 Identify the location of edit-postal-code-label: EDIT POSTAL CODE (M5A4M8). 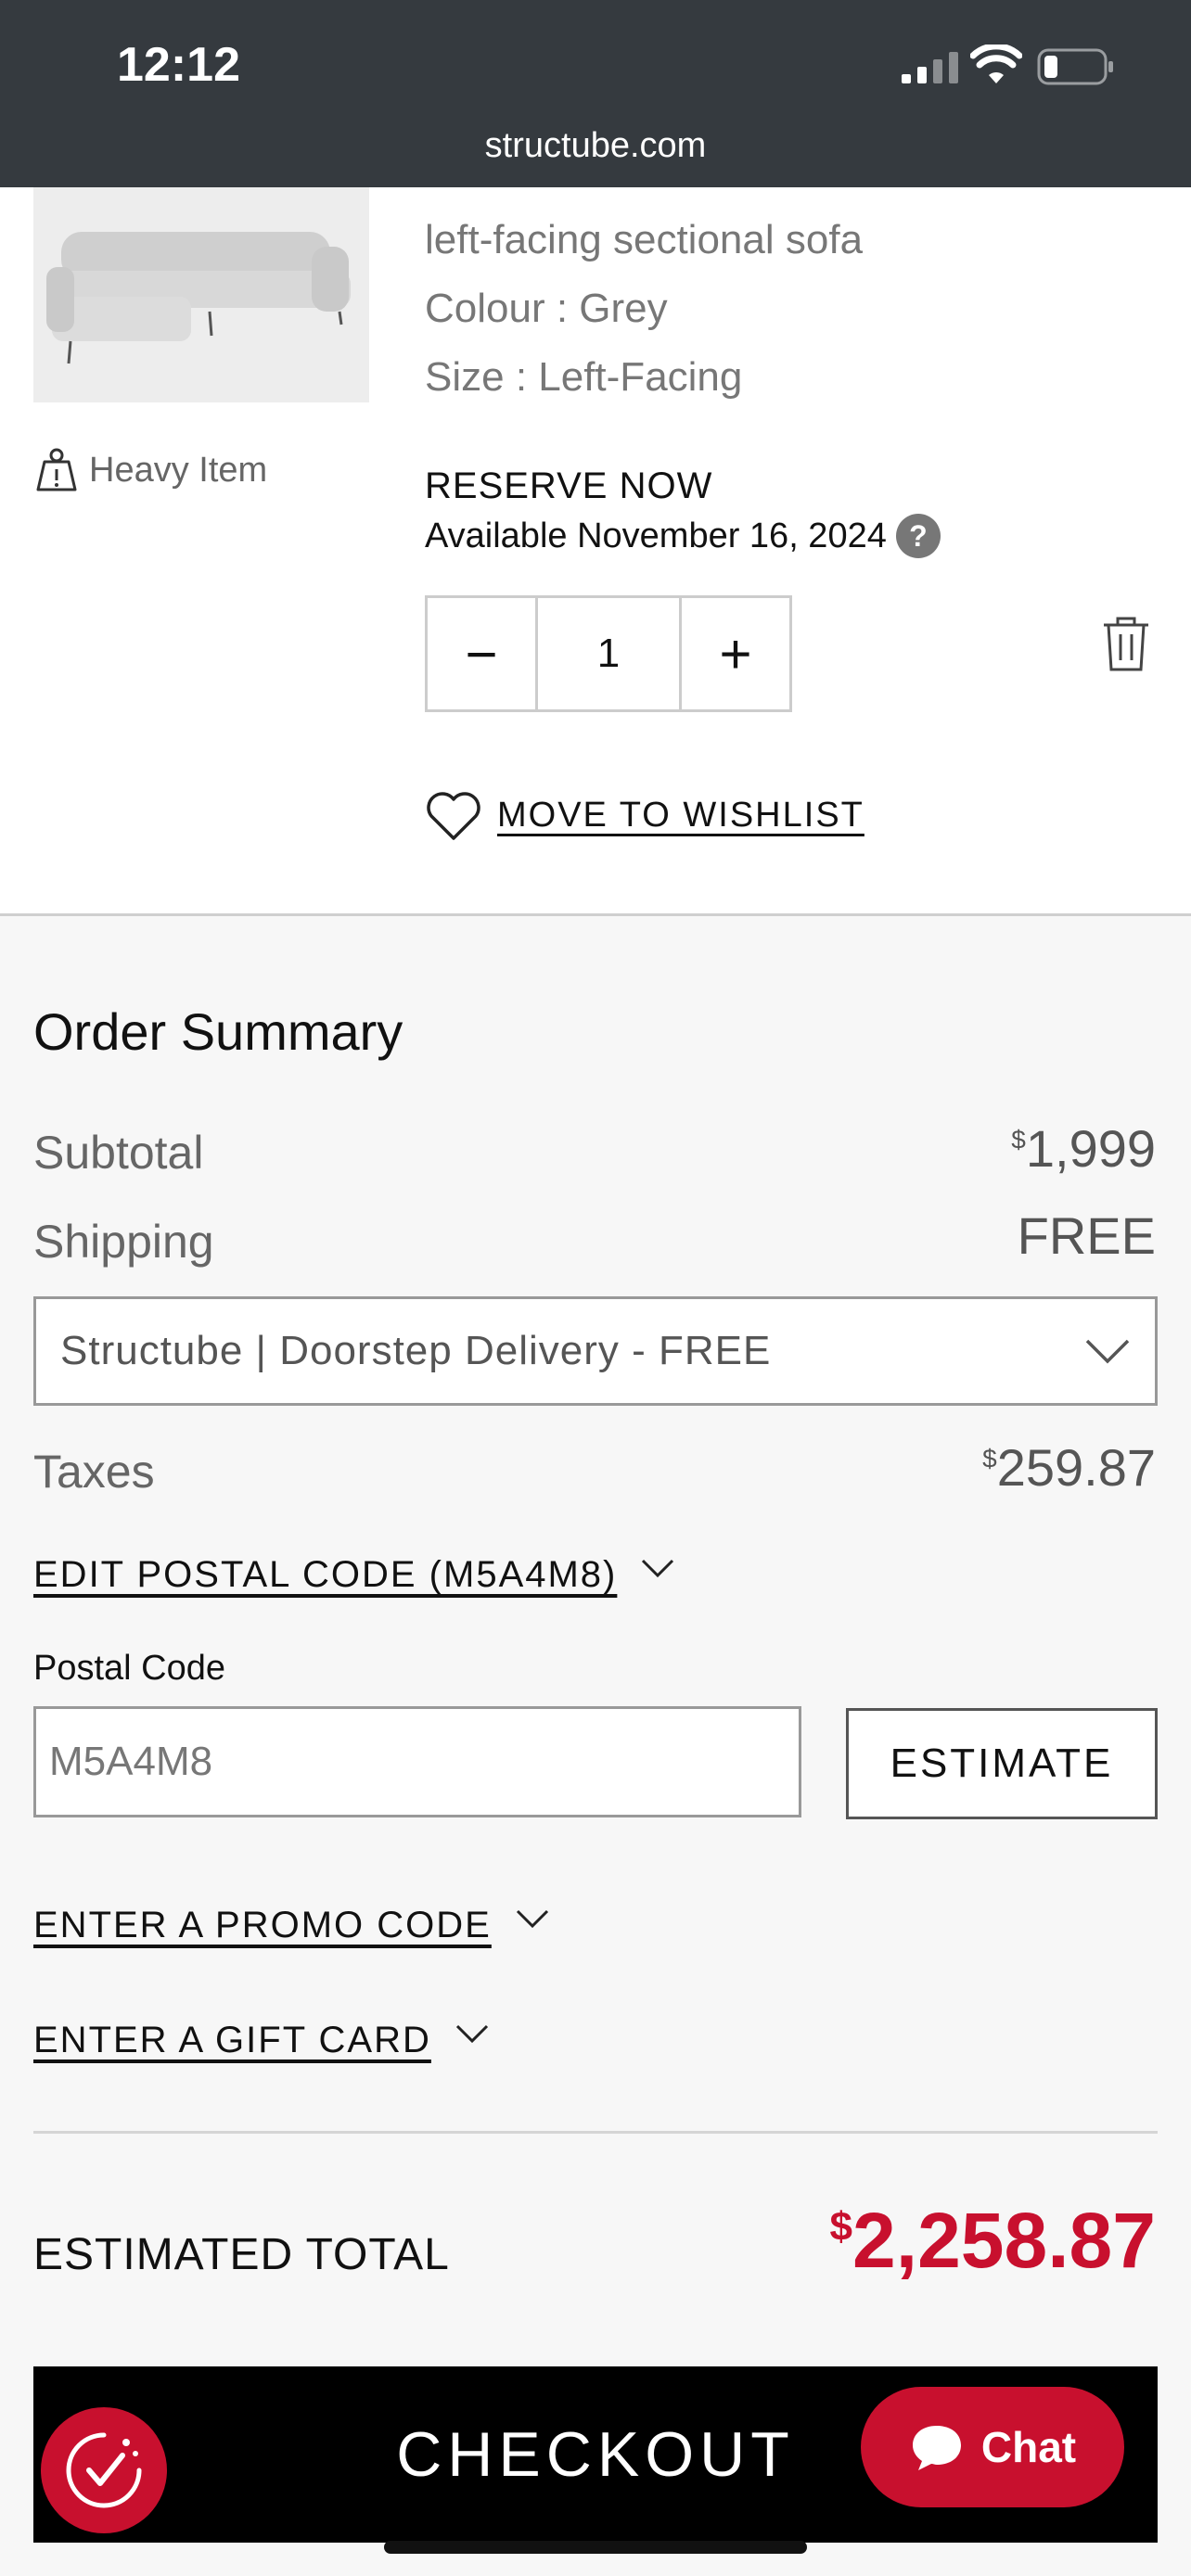
(325, 1574).